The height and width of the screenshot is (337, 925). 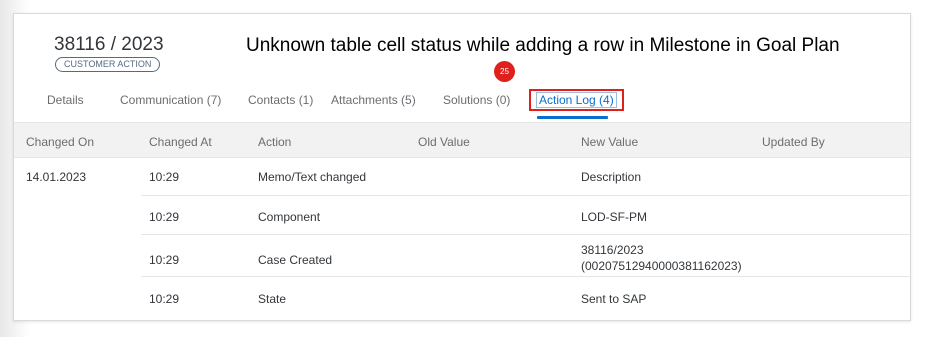 I want to click on highlight-annotation, so click(x=576, y=100).